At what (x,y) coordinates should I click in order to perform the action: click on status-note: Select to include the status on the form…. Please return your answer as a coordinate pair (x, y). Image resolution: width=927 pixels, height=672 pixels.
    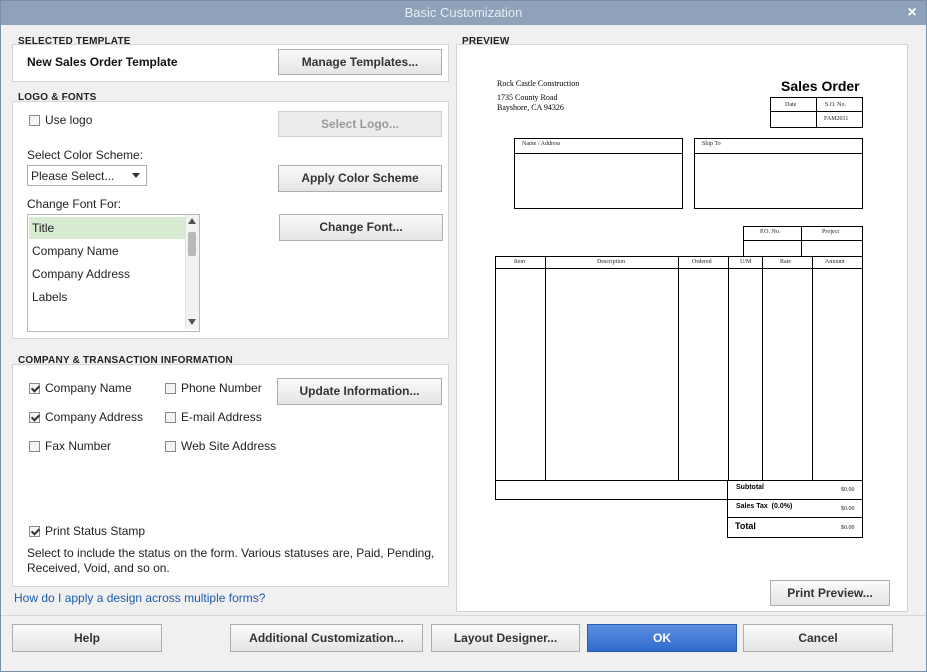
    Looking at the image, I should click on (231, 560).